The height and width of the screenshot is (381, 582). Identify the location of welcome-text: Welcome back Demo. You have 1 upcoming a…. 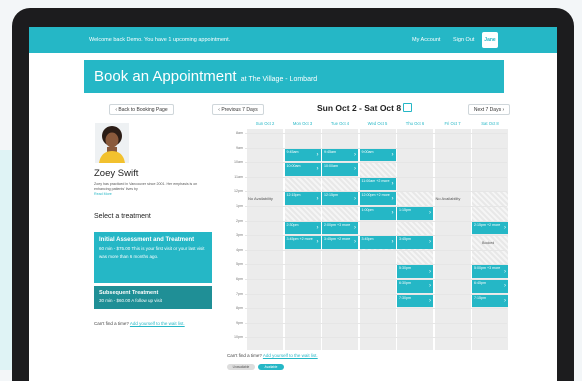
(160, 40).